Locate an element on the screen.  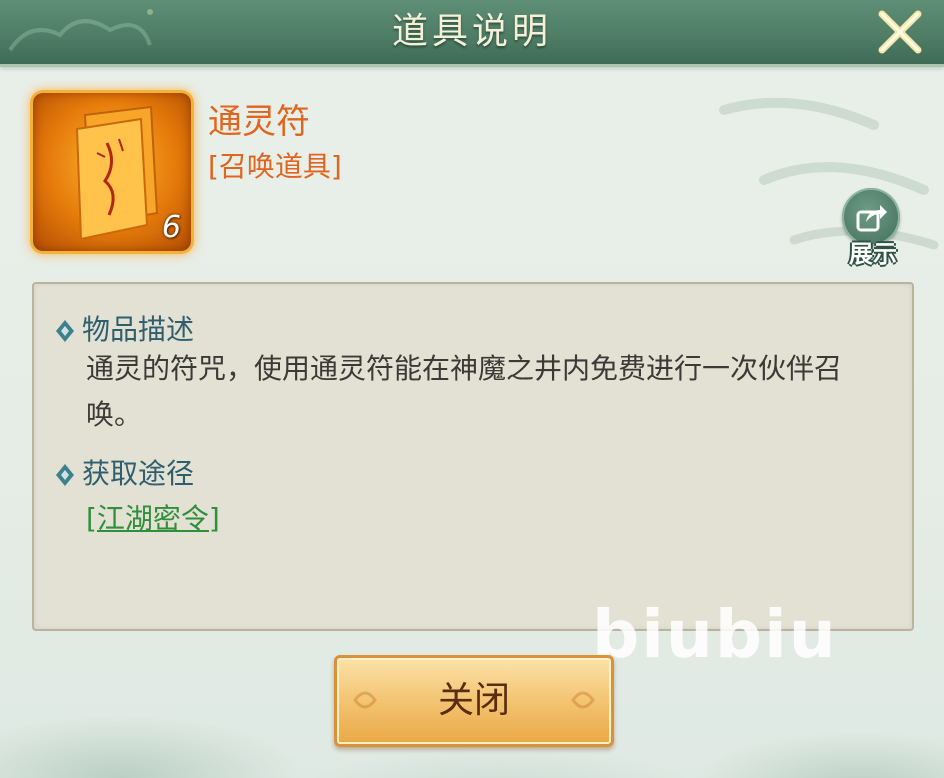
source-heading-label: 获取途径 is located at coordinates (138, 473).